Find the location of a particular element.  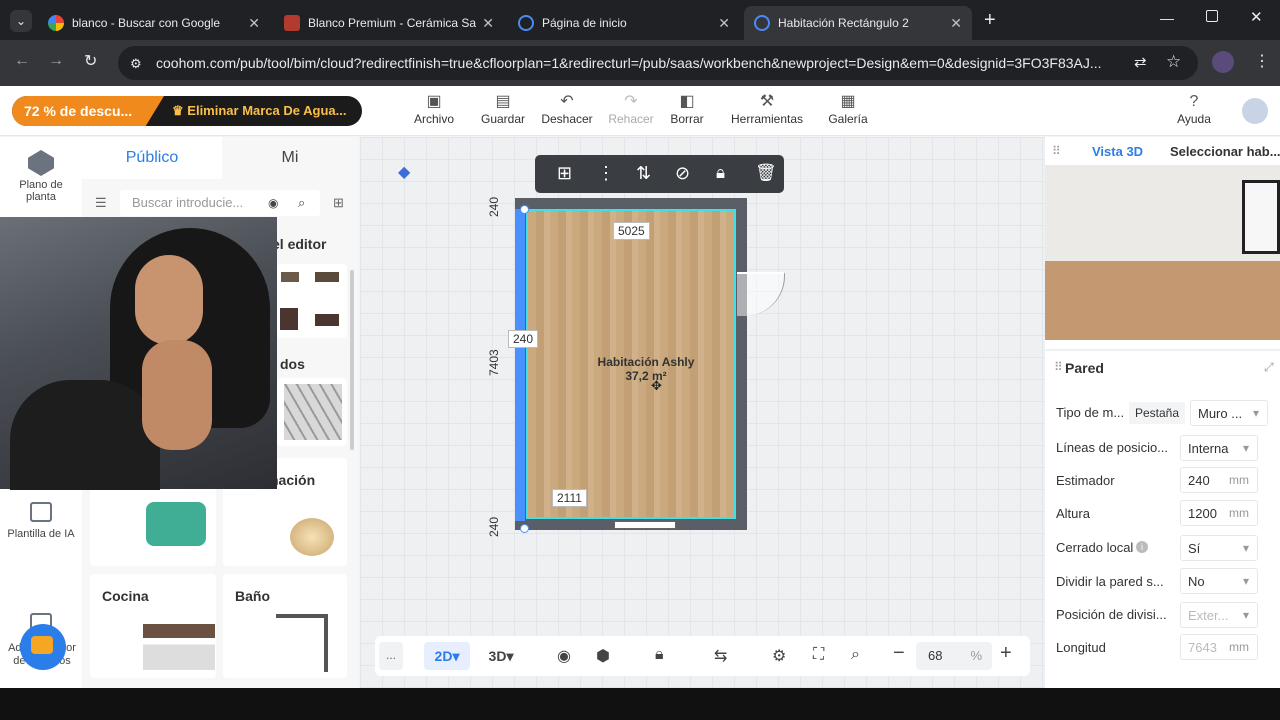

length-input: 7643 mm is located at coordinates (1219, 647).